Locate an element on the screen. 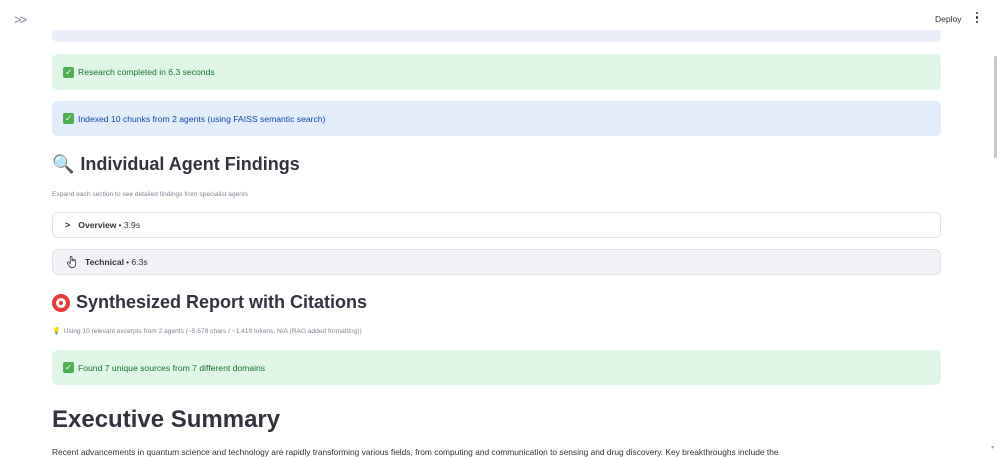 This screenshot has width=1000, height=457. findings-heading-text: Individual Agent Findings is located at coordinates (190, 164).